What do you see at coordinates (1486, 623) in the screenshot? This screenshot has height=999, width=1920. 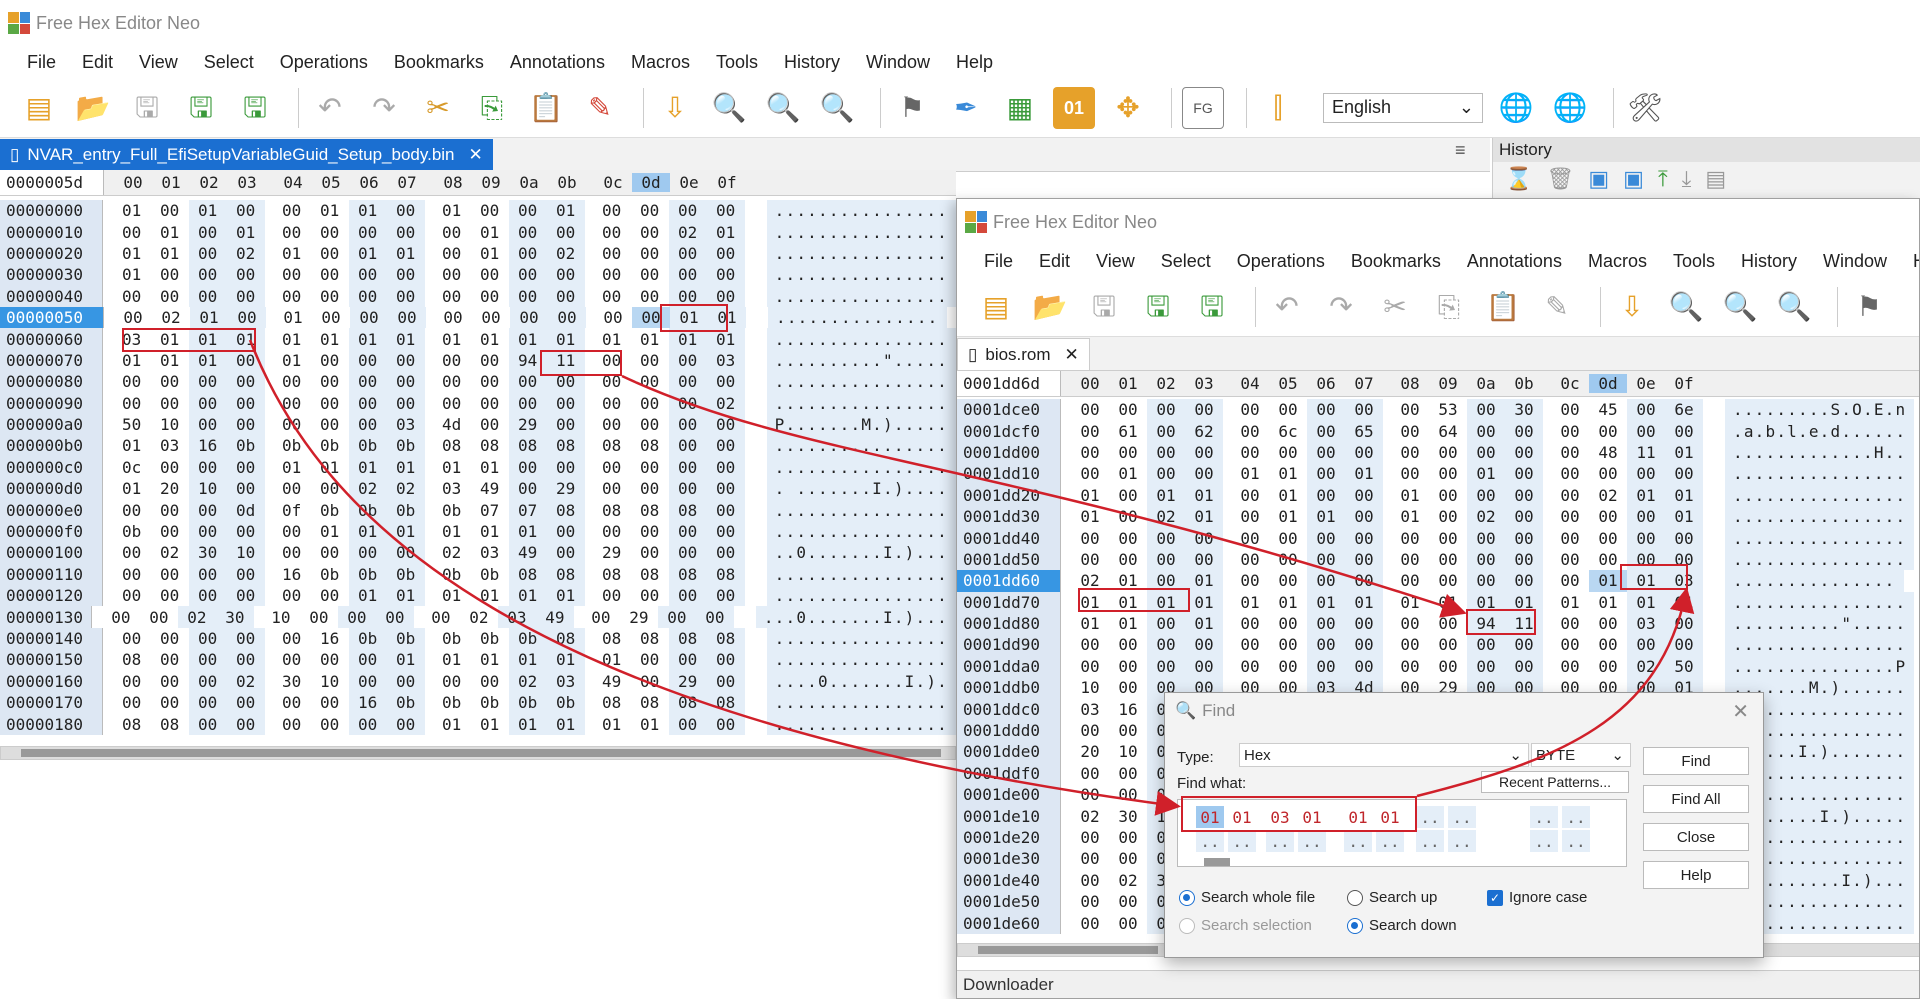 I see `hex-byte: 94` at bounding box center [1486, 623].